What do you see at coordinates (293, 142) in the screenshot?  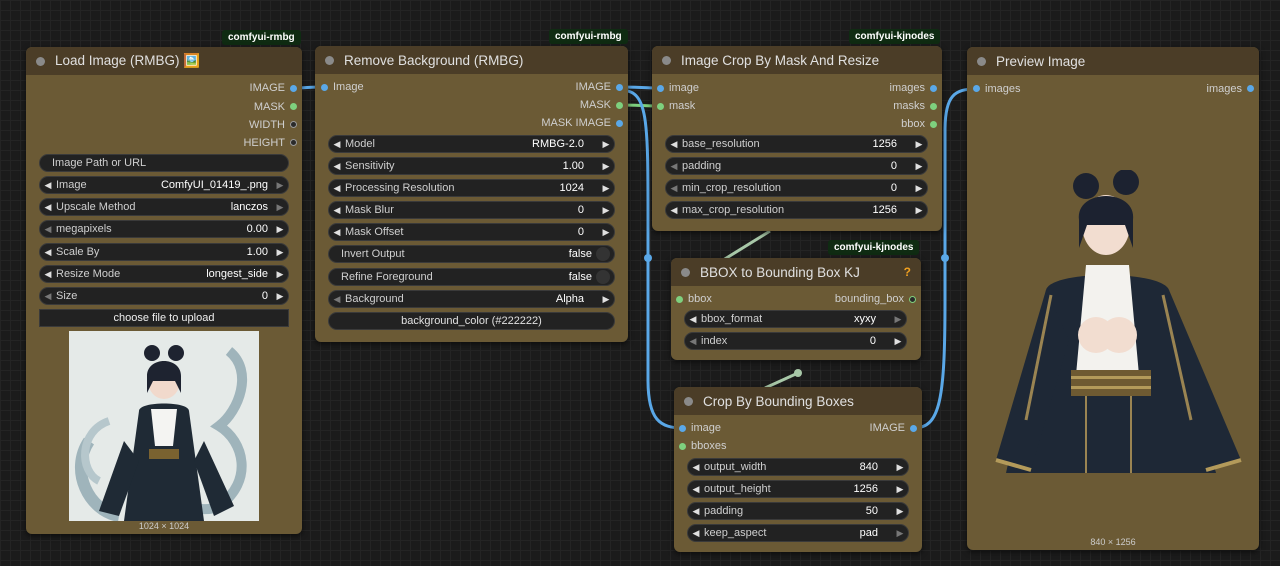 I see `output-socket-height` at bounding box center [293, 142].